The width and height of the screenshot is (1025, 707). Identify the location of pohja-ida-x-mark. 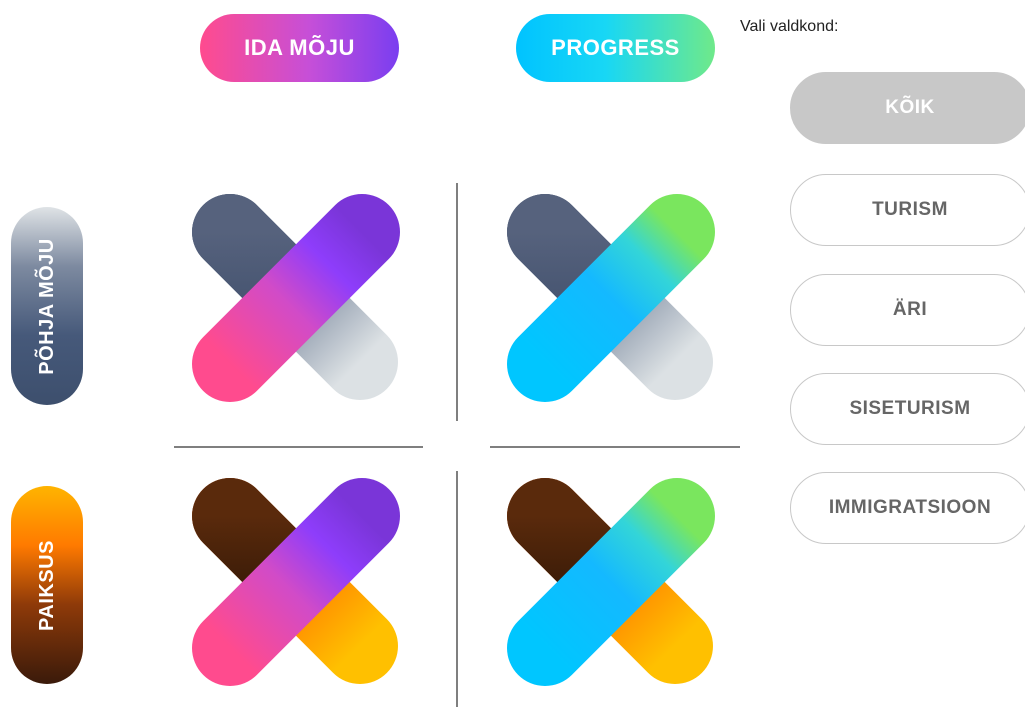
(300, 302).